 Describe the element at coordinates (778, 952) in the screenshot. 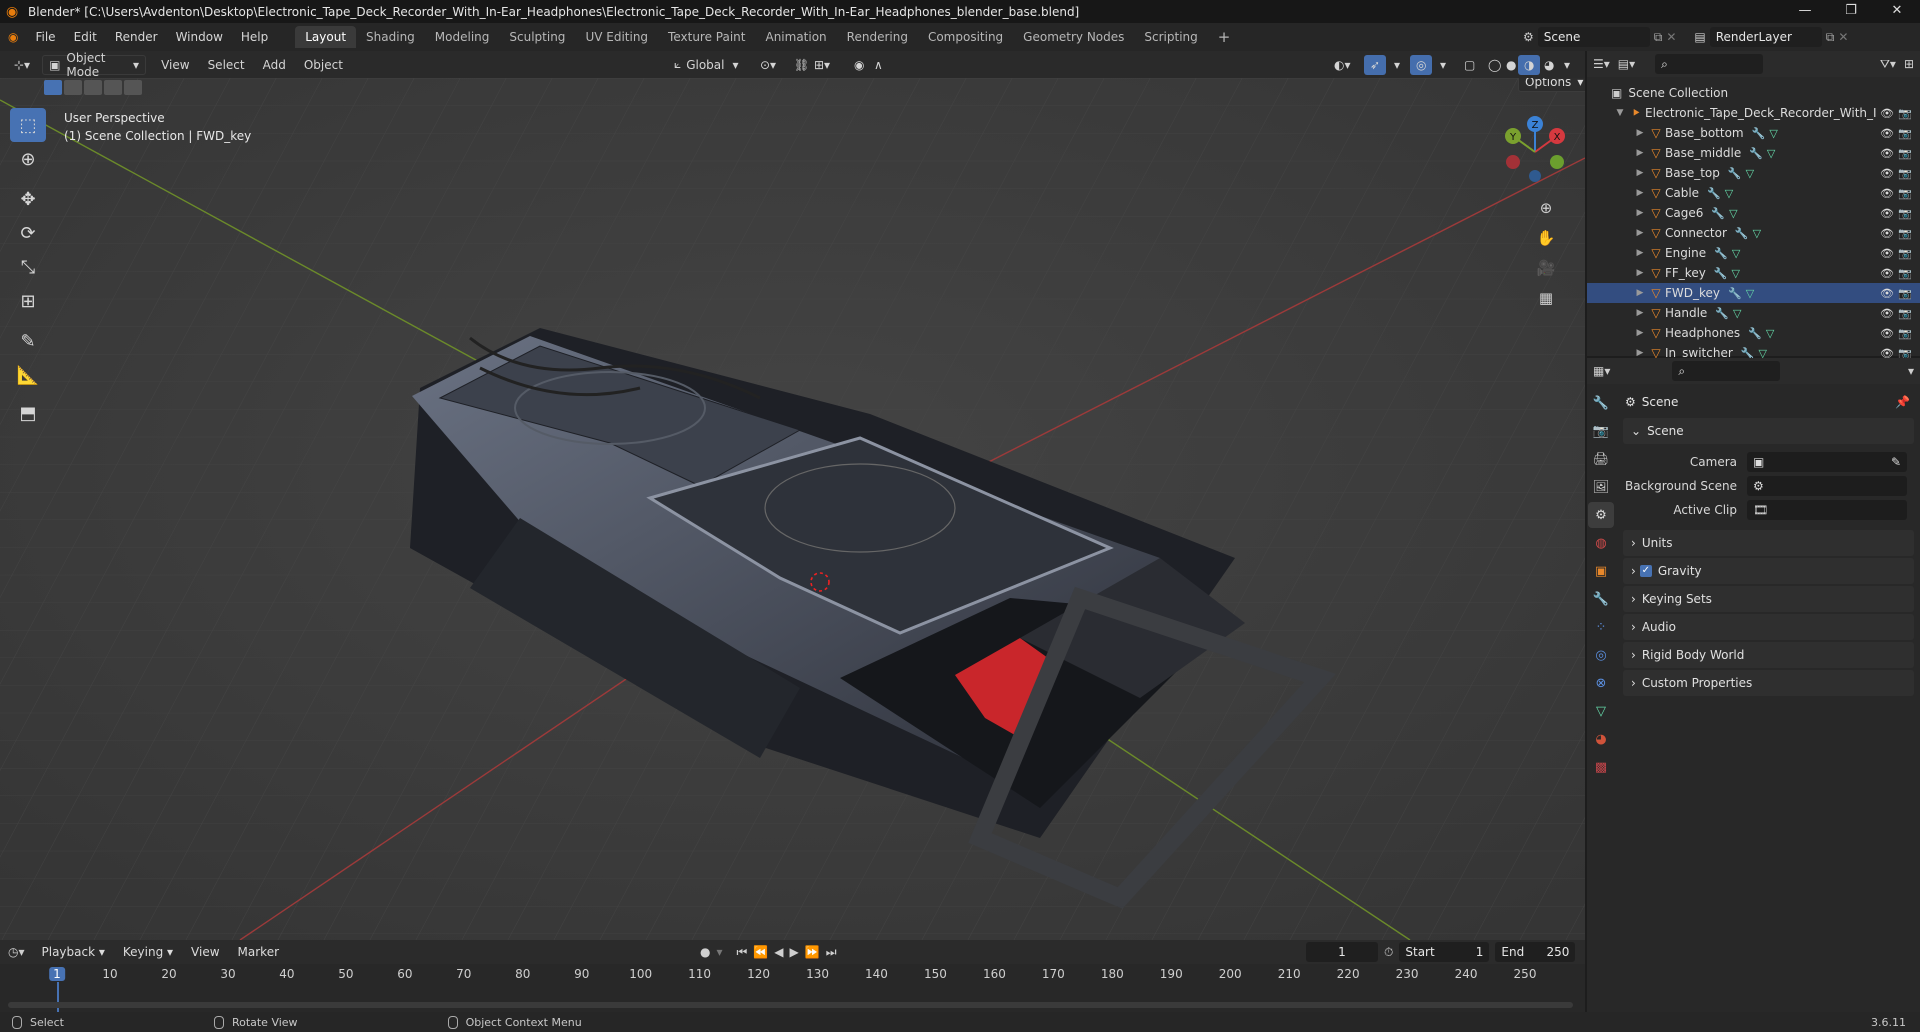

I see `play-reverse-icon: ◀` at that location.